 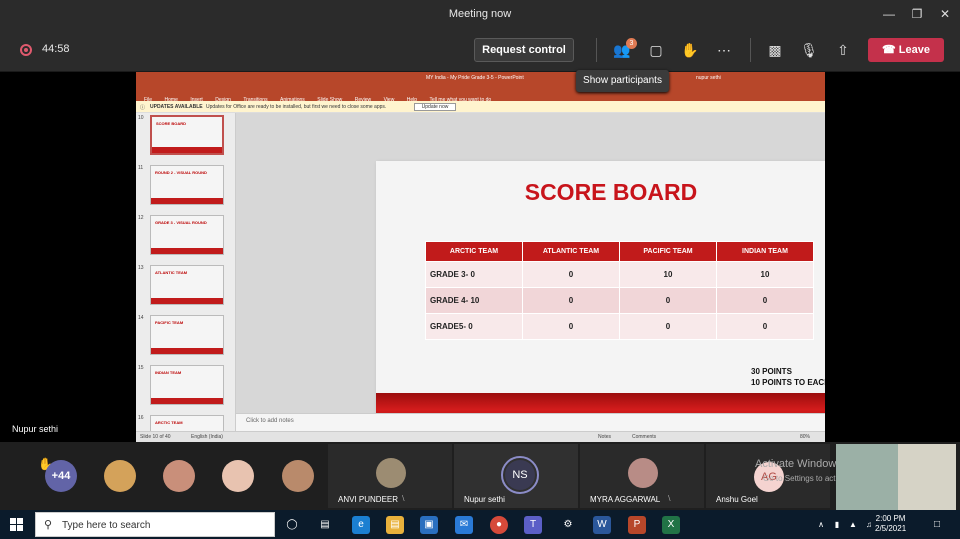 What do you see at coordinates (788, 377) in the screenshot?
I see `points-note: 30 POINTS 10 POINTS TO EACH GRADE` at bounding box center [788, 377].